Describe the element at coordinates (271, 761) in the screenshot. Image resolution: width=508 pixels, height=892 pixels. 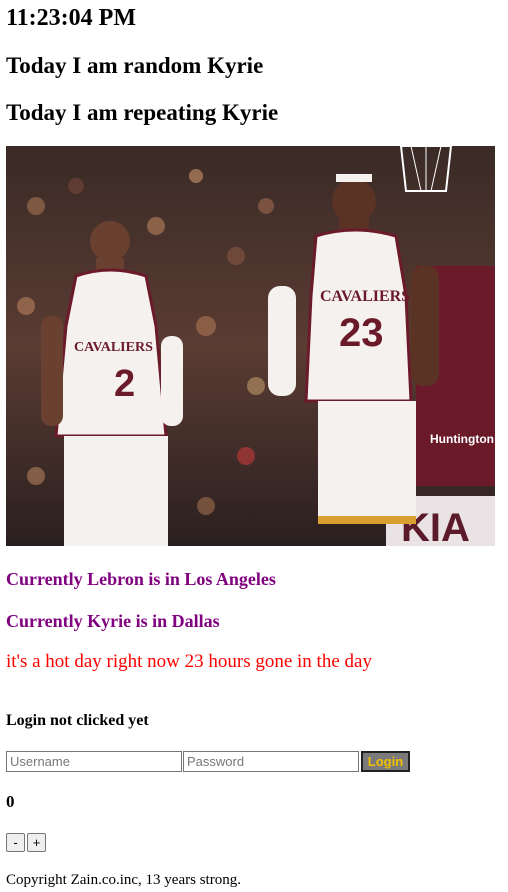
I see `password-input` at that location.